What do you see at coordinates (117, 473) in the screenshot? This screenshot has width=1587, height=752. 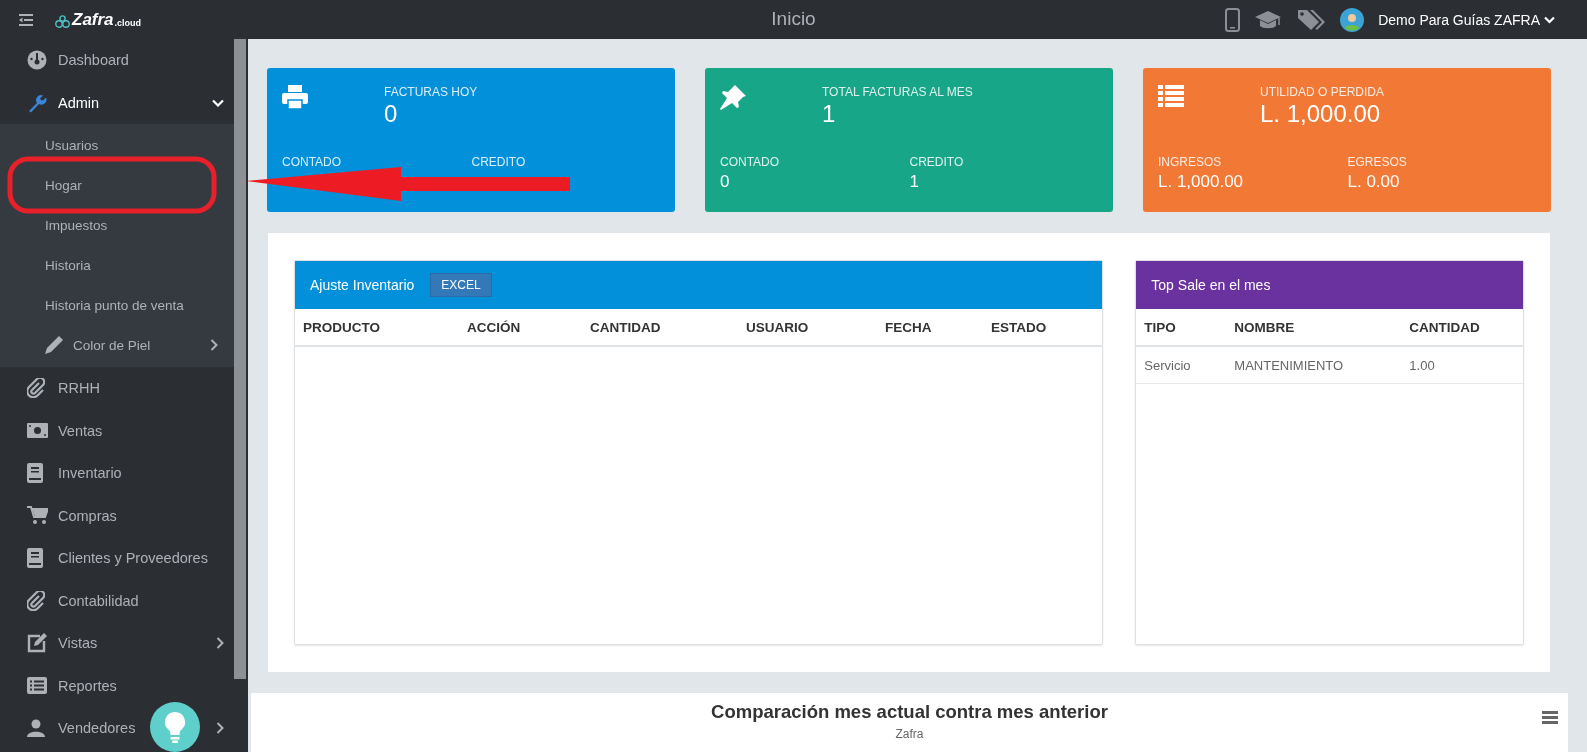 I see `nav-item: Inventario` at bounding box center [117, 473].